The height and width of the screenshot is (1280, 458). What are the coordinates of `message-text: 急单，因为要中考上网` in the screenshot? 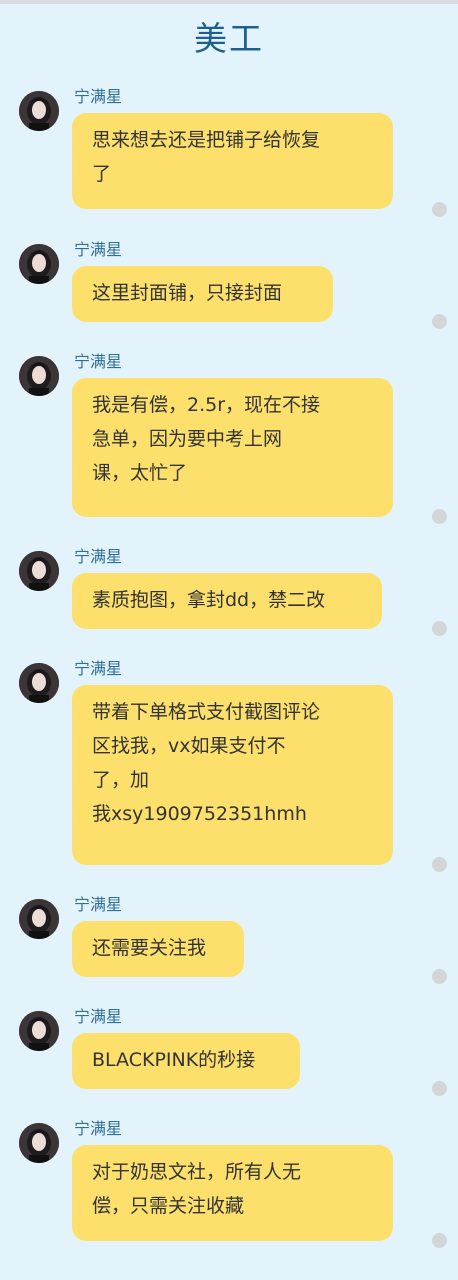 It's located at (187, 439).